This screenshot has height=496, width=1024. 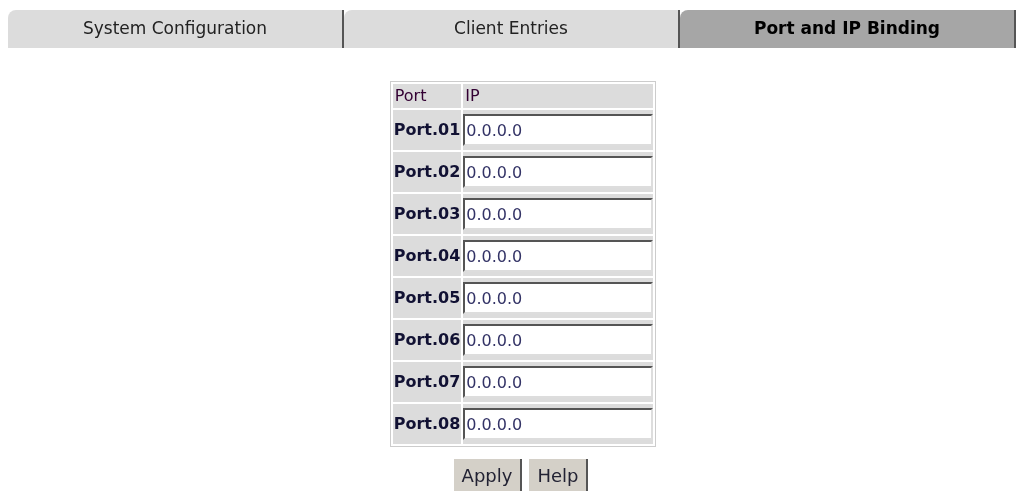 What do you see at coordinates (559, 475) in the screenshot?
I see `action-button: Help` at bounding box center [559, 475].